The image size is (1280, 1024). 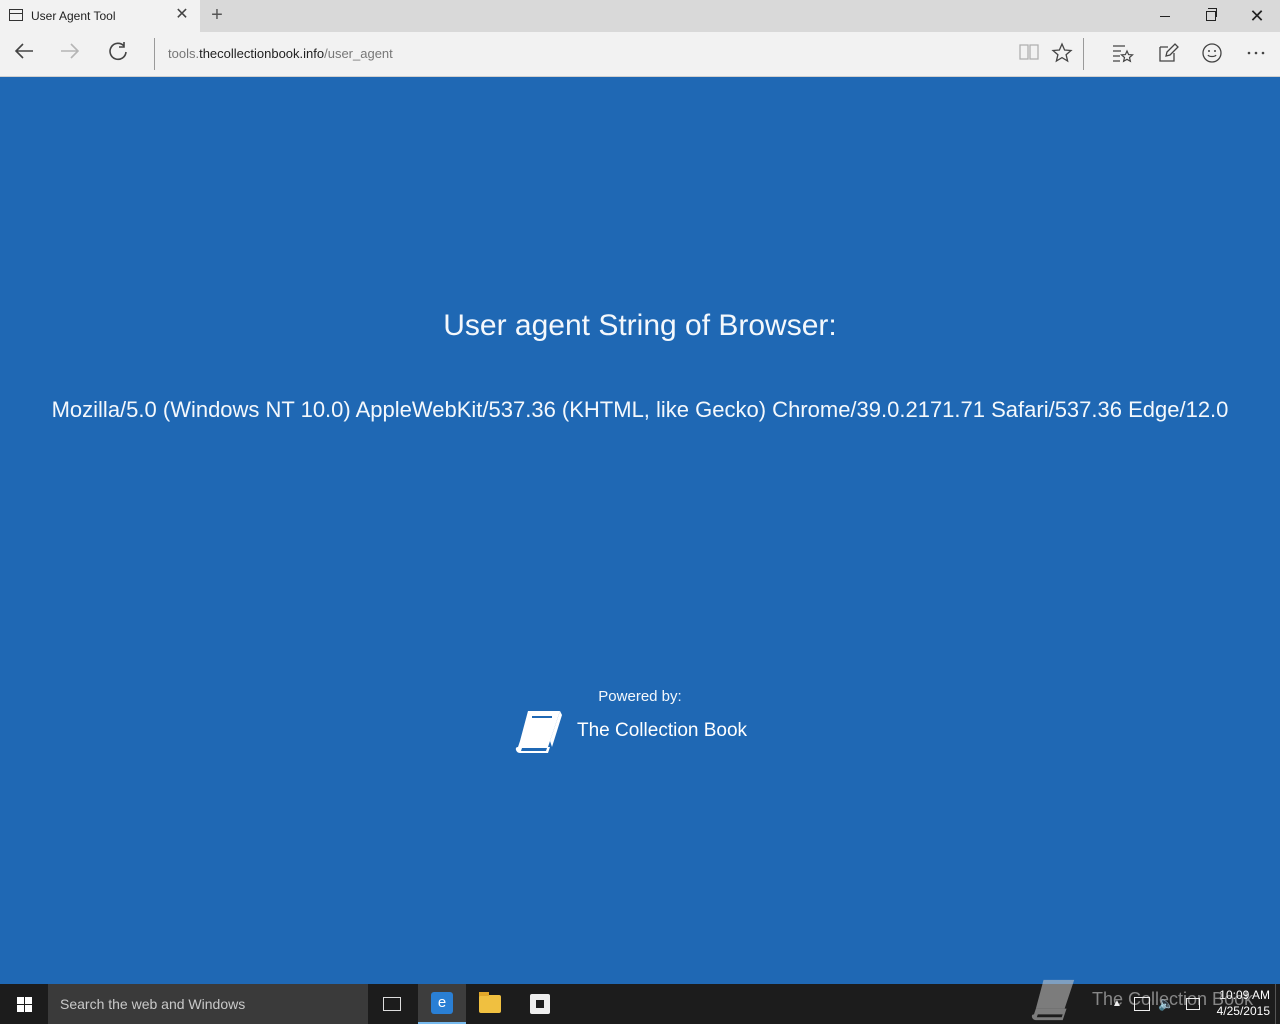 I want to click on store-shape, so click(x=540, y=1004).